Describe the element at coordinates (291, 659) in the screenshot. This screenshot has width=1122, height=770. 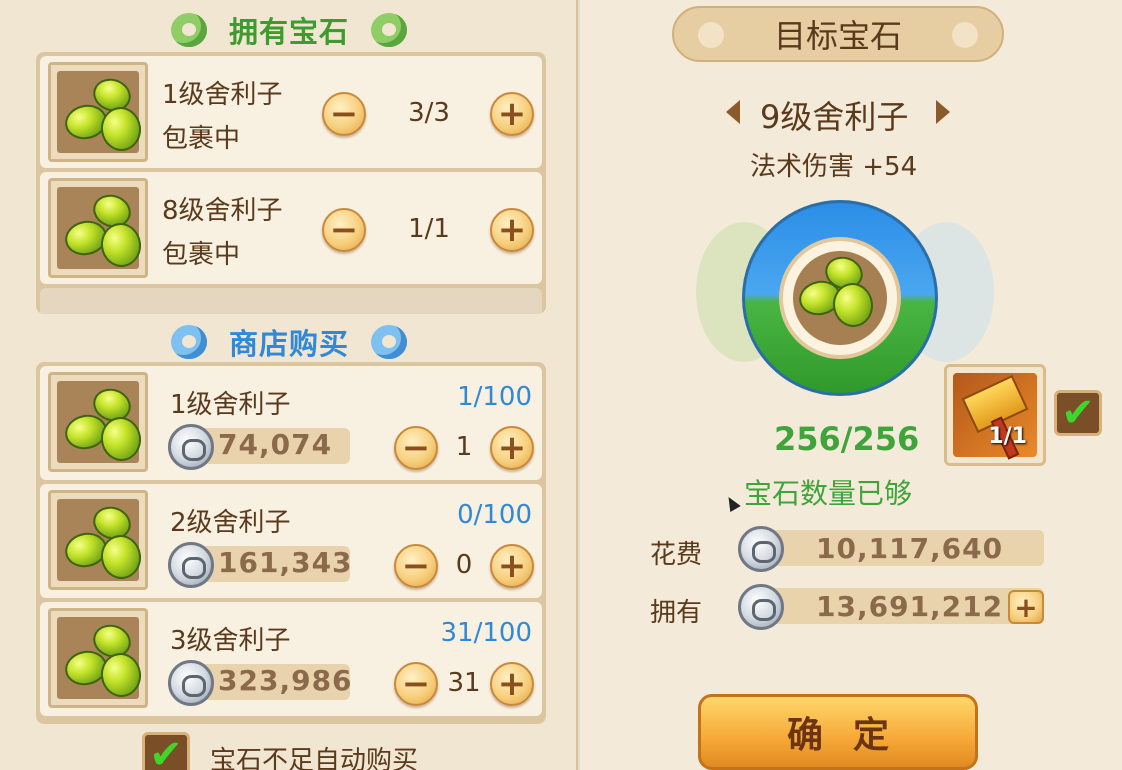
I see `list-item: 3级舍利子 31/100 323,986 − 31 +` at that location.